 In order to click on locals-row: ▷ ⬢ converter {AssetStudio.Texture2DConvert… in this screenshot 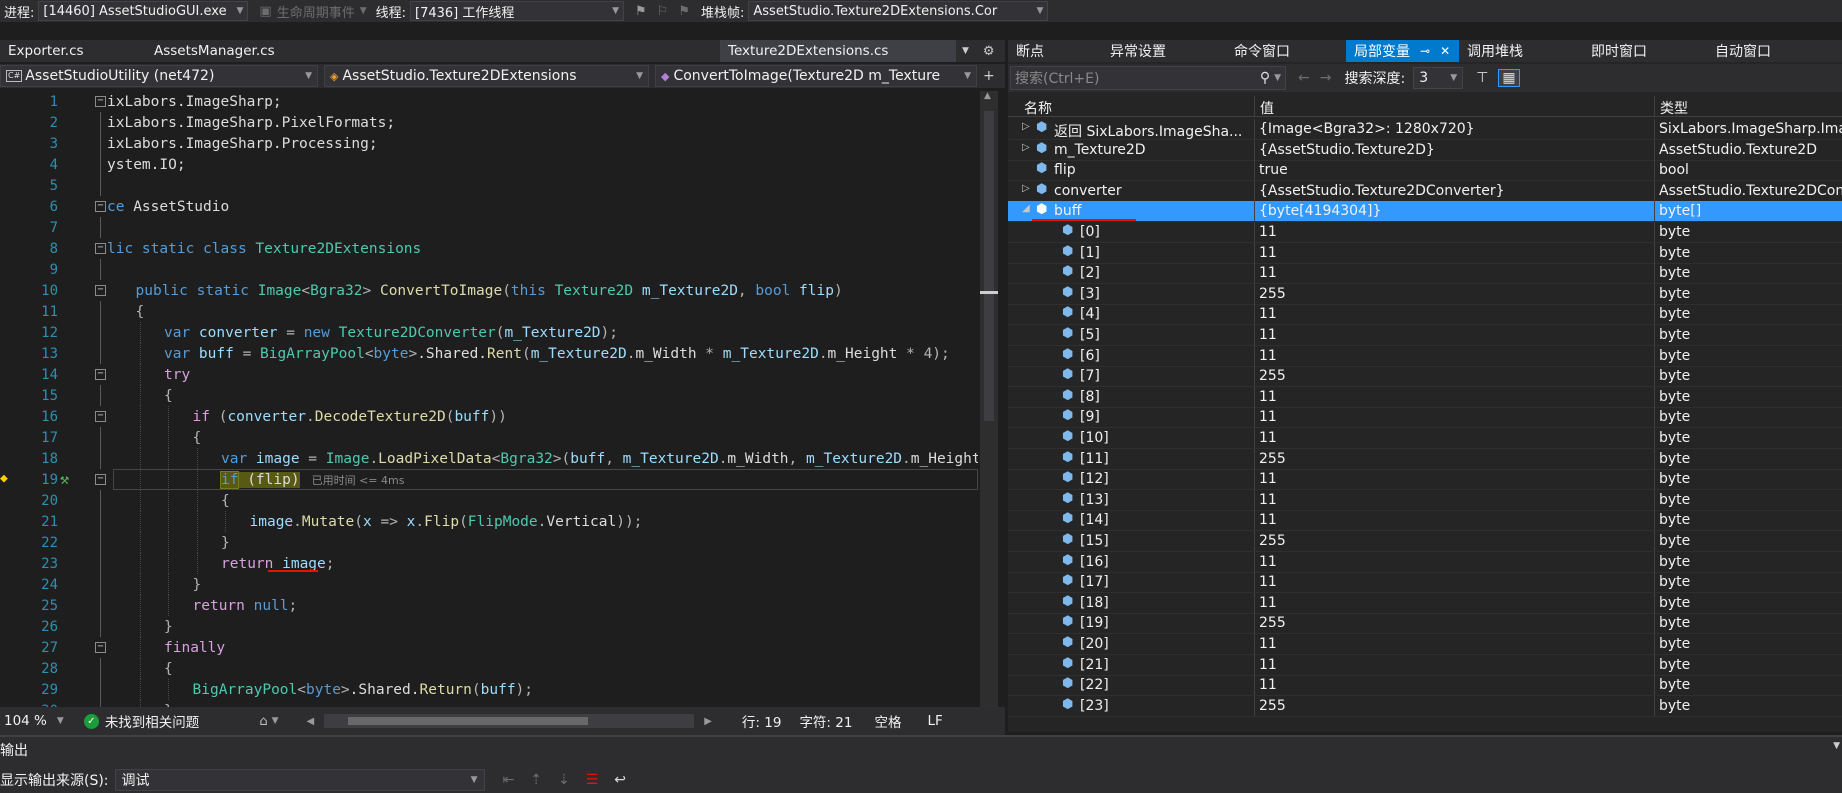, I will do `click(1425, 191)`.